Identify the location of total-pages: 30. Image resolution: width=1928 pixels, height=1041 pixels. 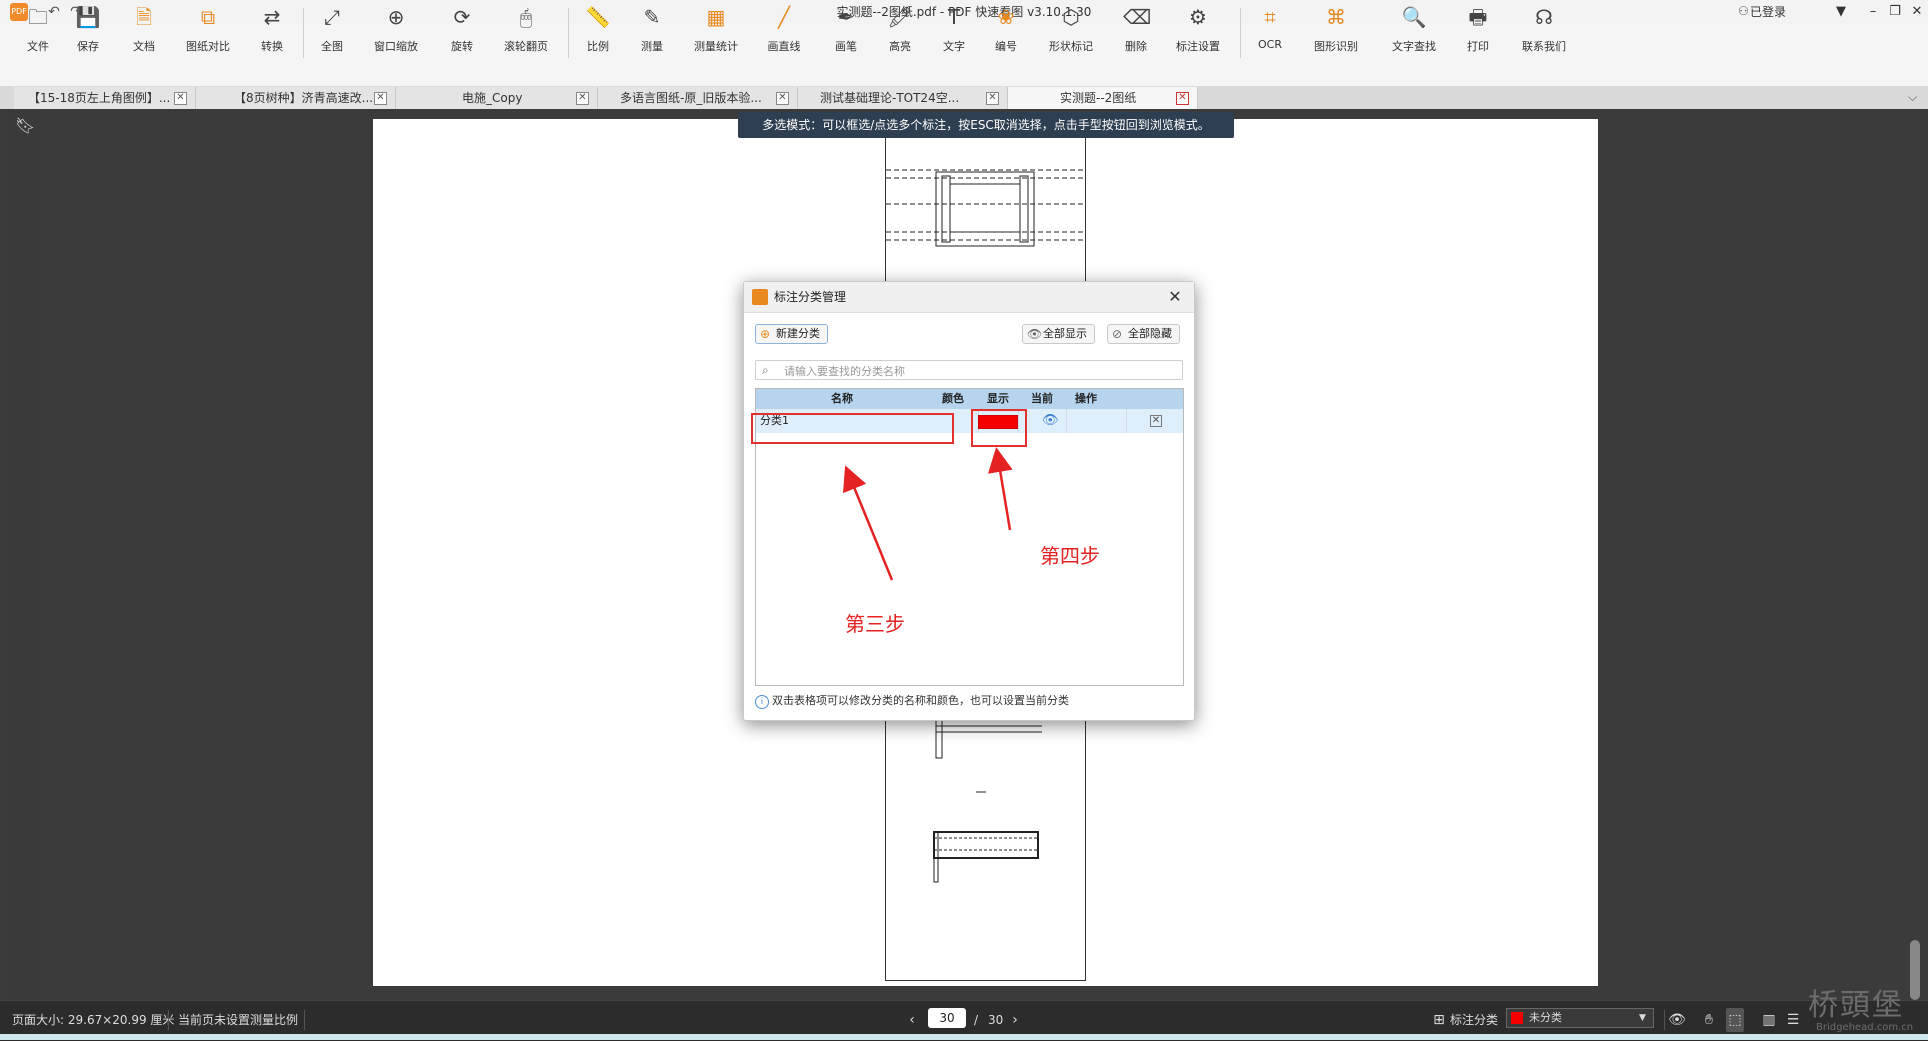
(996, 1020).